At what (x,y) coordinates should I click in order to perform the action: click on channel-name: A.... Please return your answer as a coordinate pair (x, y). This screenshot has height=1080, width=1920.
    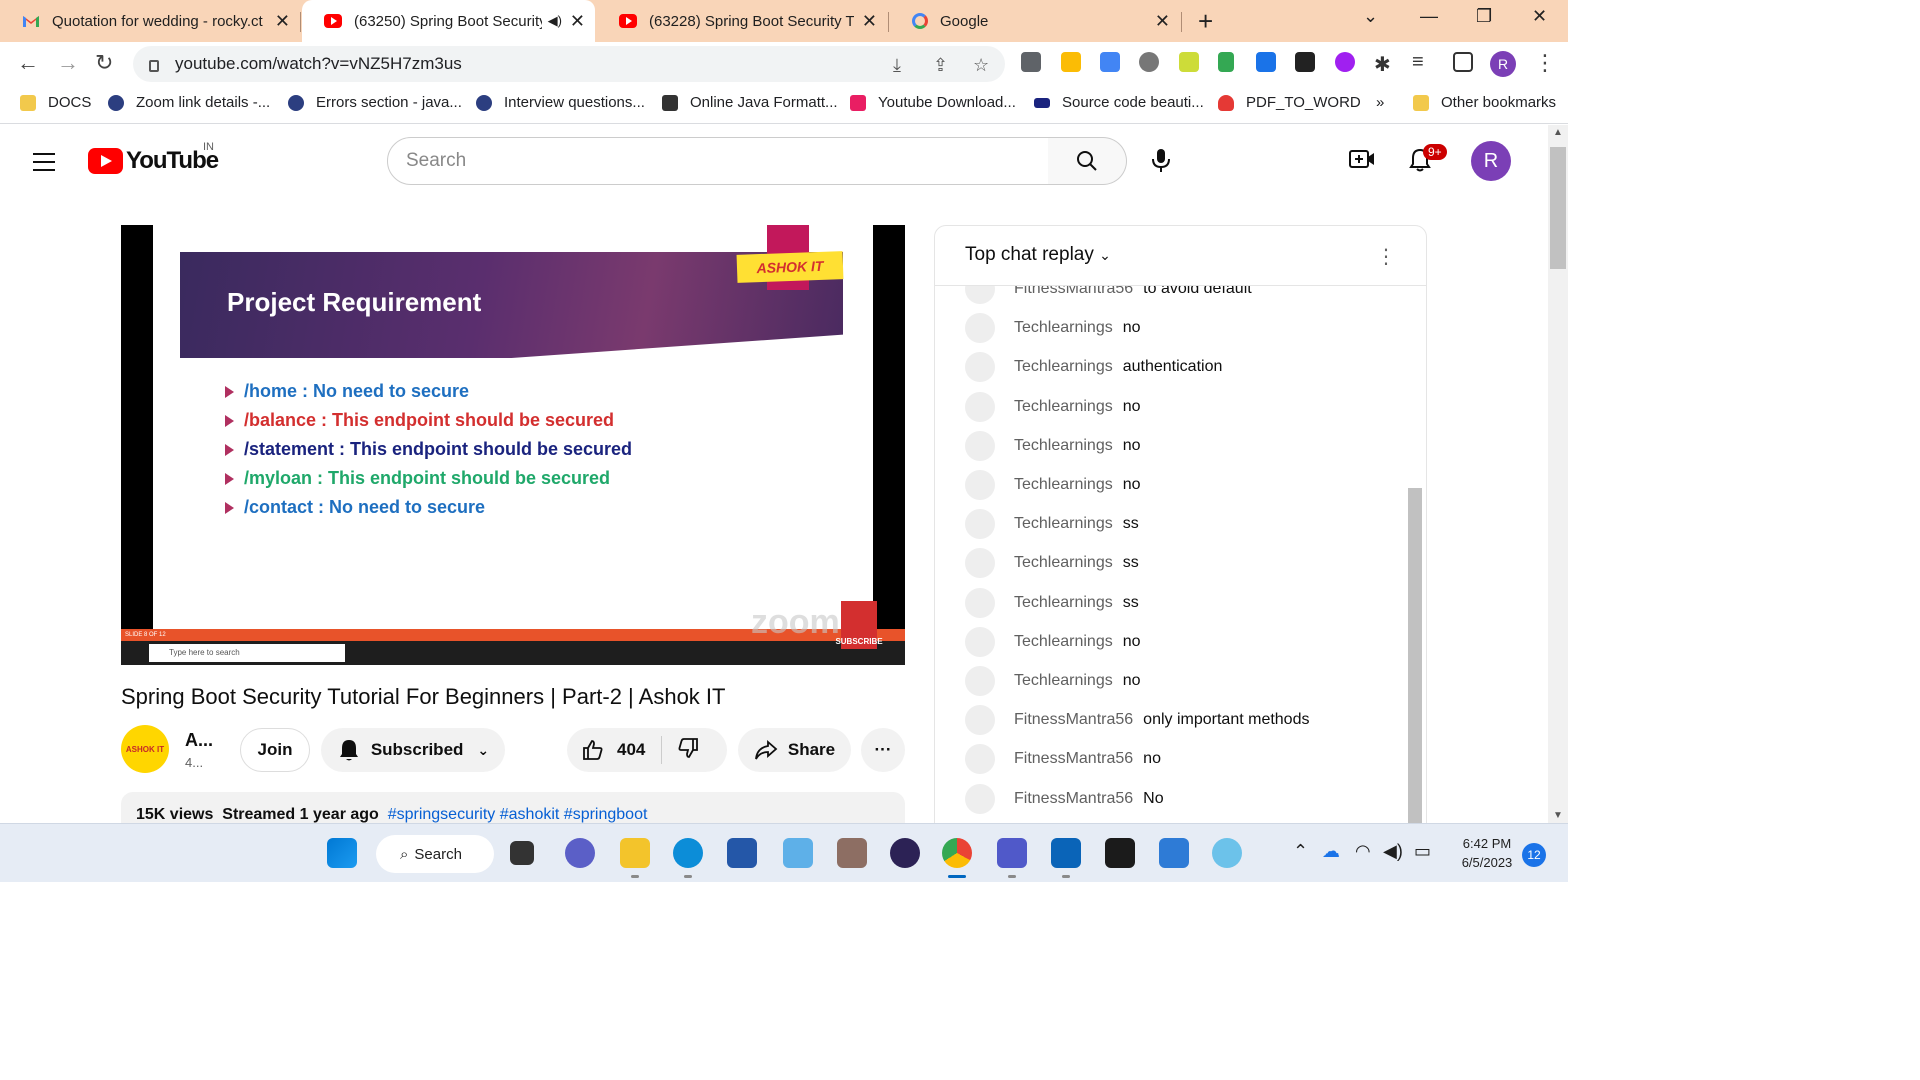
    Looking at the image, I should click on (199, 740).